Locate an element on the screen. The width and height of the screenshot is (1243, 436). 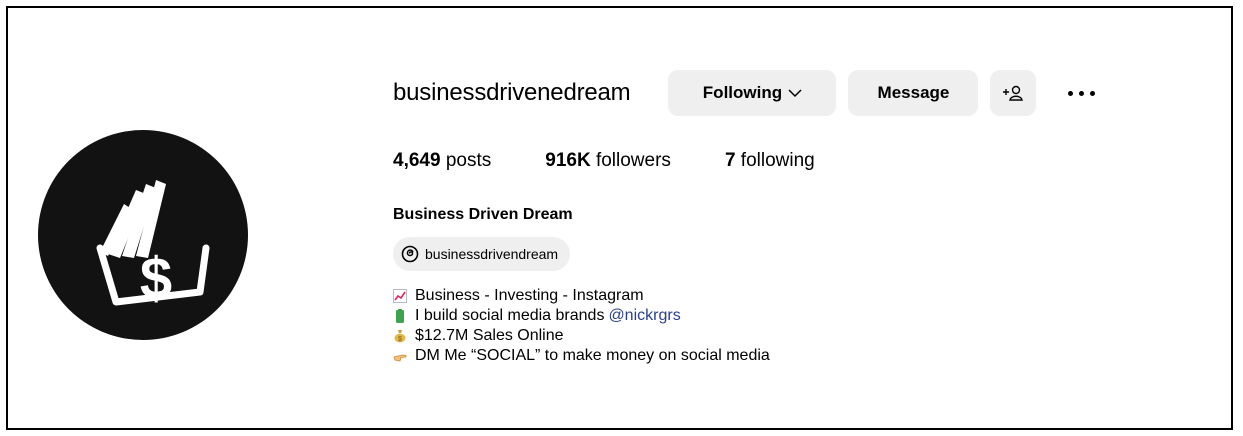
profile-header: businessdrivenedream Following Message is located at coordinates (744, 93).